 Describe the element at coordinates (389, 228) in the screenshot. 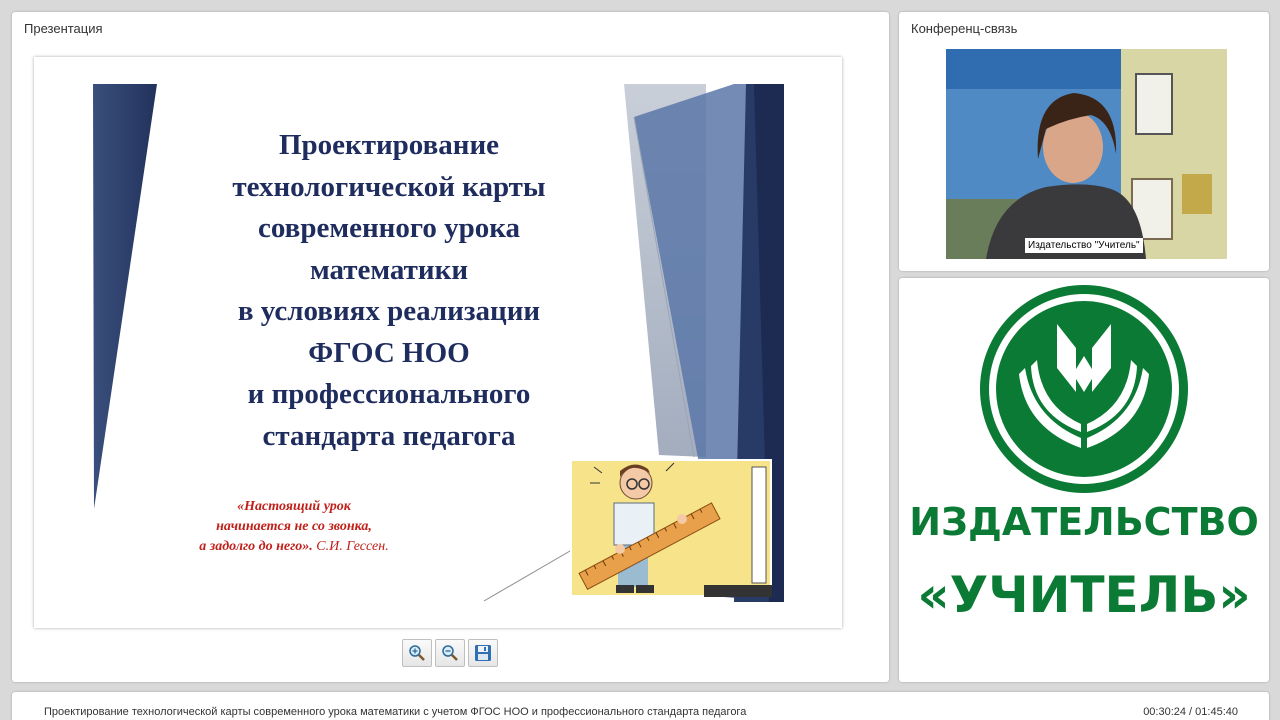

I see `slide-title-line: современного урока` at that location.